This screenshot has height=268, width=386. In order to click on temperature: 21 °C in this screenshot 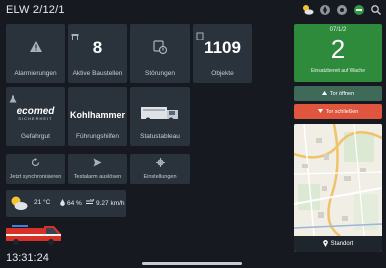, I will do `click(42, 202)`.